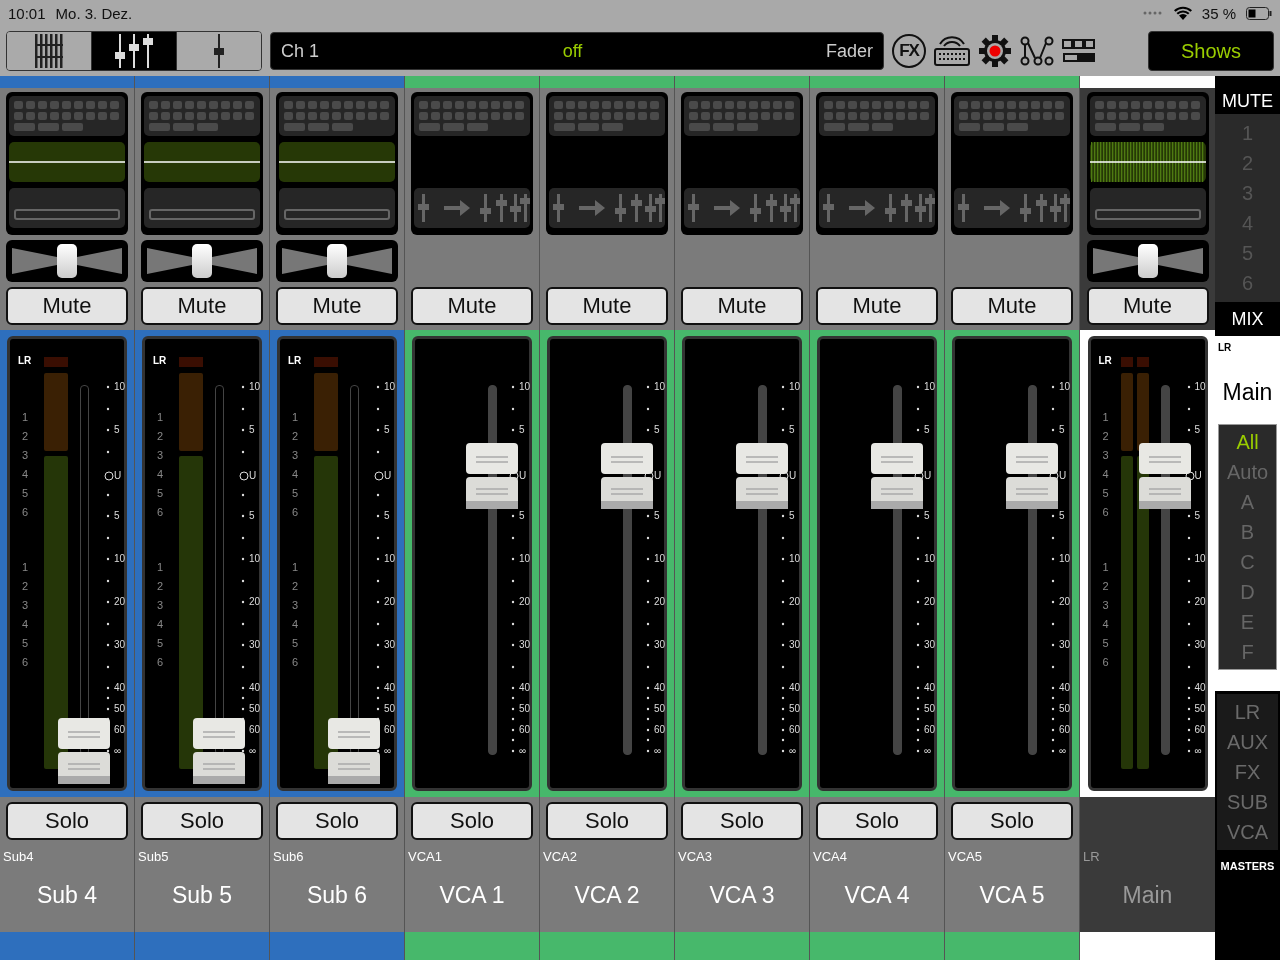  I want to click on status-time: 10:01, so click(27, 13).